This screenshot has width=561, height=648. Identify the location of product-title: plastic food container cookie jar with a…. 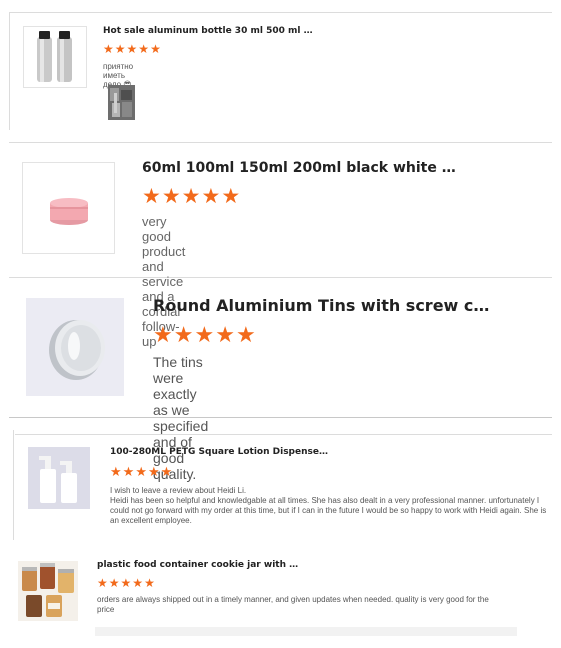
(199, 565).